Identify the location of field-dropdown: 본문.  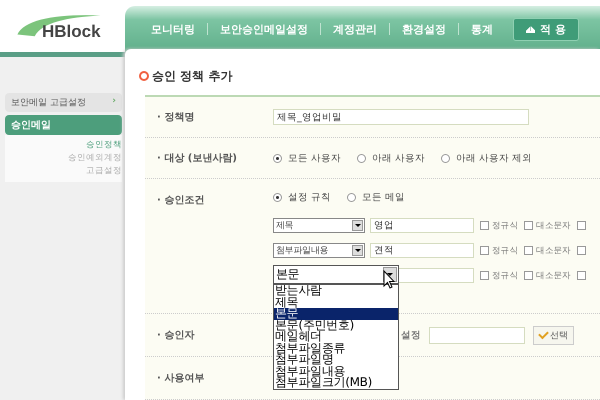
(336, 274).